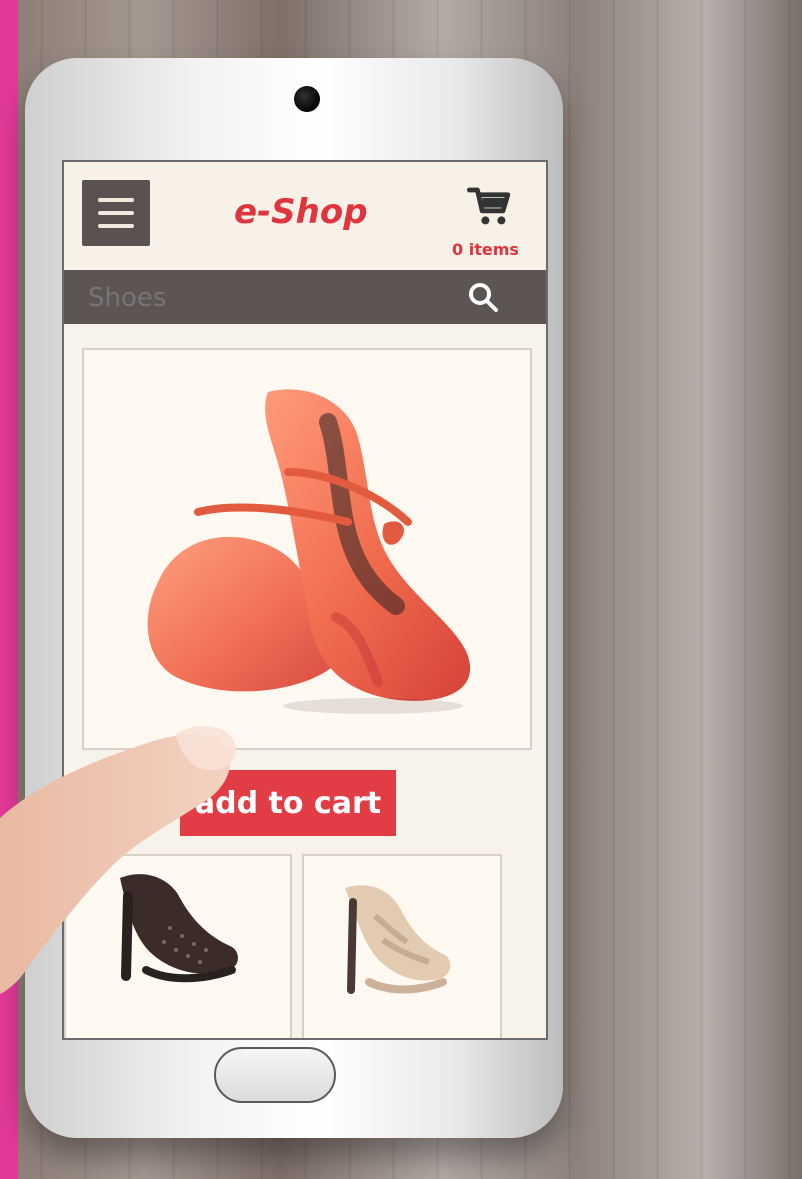  Describe the element at coordinates (489, 206) in the screenshot. I see `cart-icon` at that location.